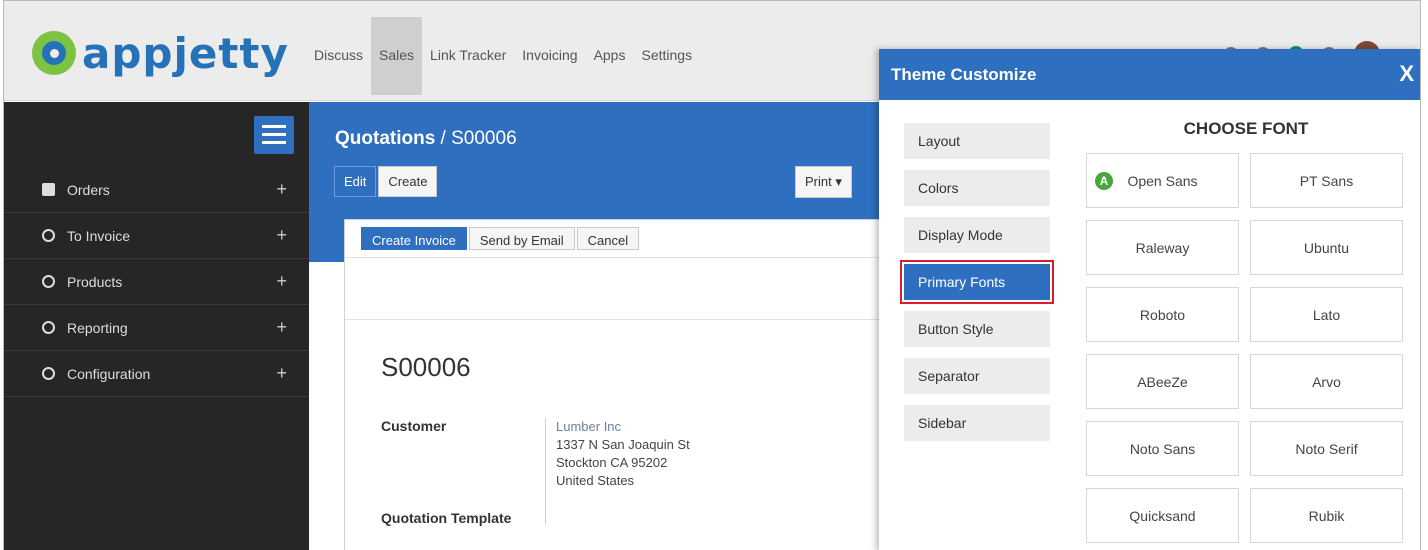 The height and width of the screenshot is (550, 1428). I want to click on font-option-open-sans: A Open Sans, so click(1162, 180).